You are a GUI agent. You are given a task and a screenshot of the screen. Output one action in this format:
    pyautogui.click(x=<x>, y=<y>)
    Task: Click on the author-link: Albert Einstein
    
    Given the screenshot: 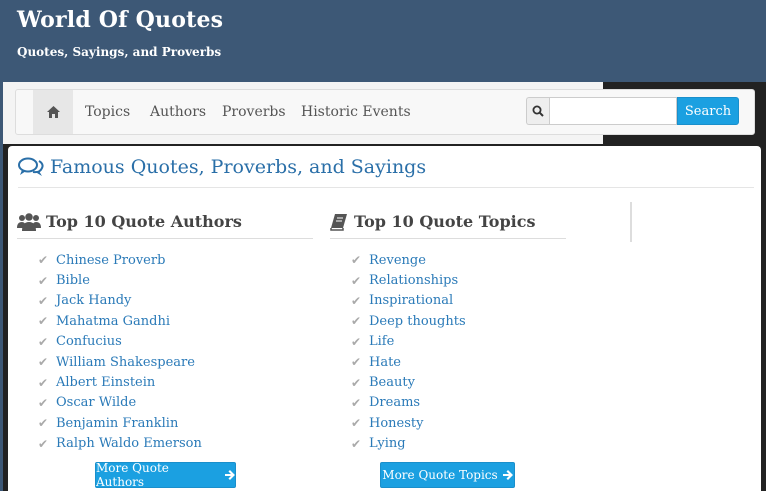 What is the action you would take?
    pyautogui.click(x=105, y=382)
    